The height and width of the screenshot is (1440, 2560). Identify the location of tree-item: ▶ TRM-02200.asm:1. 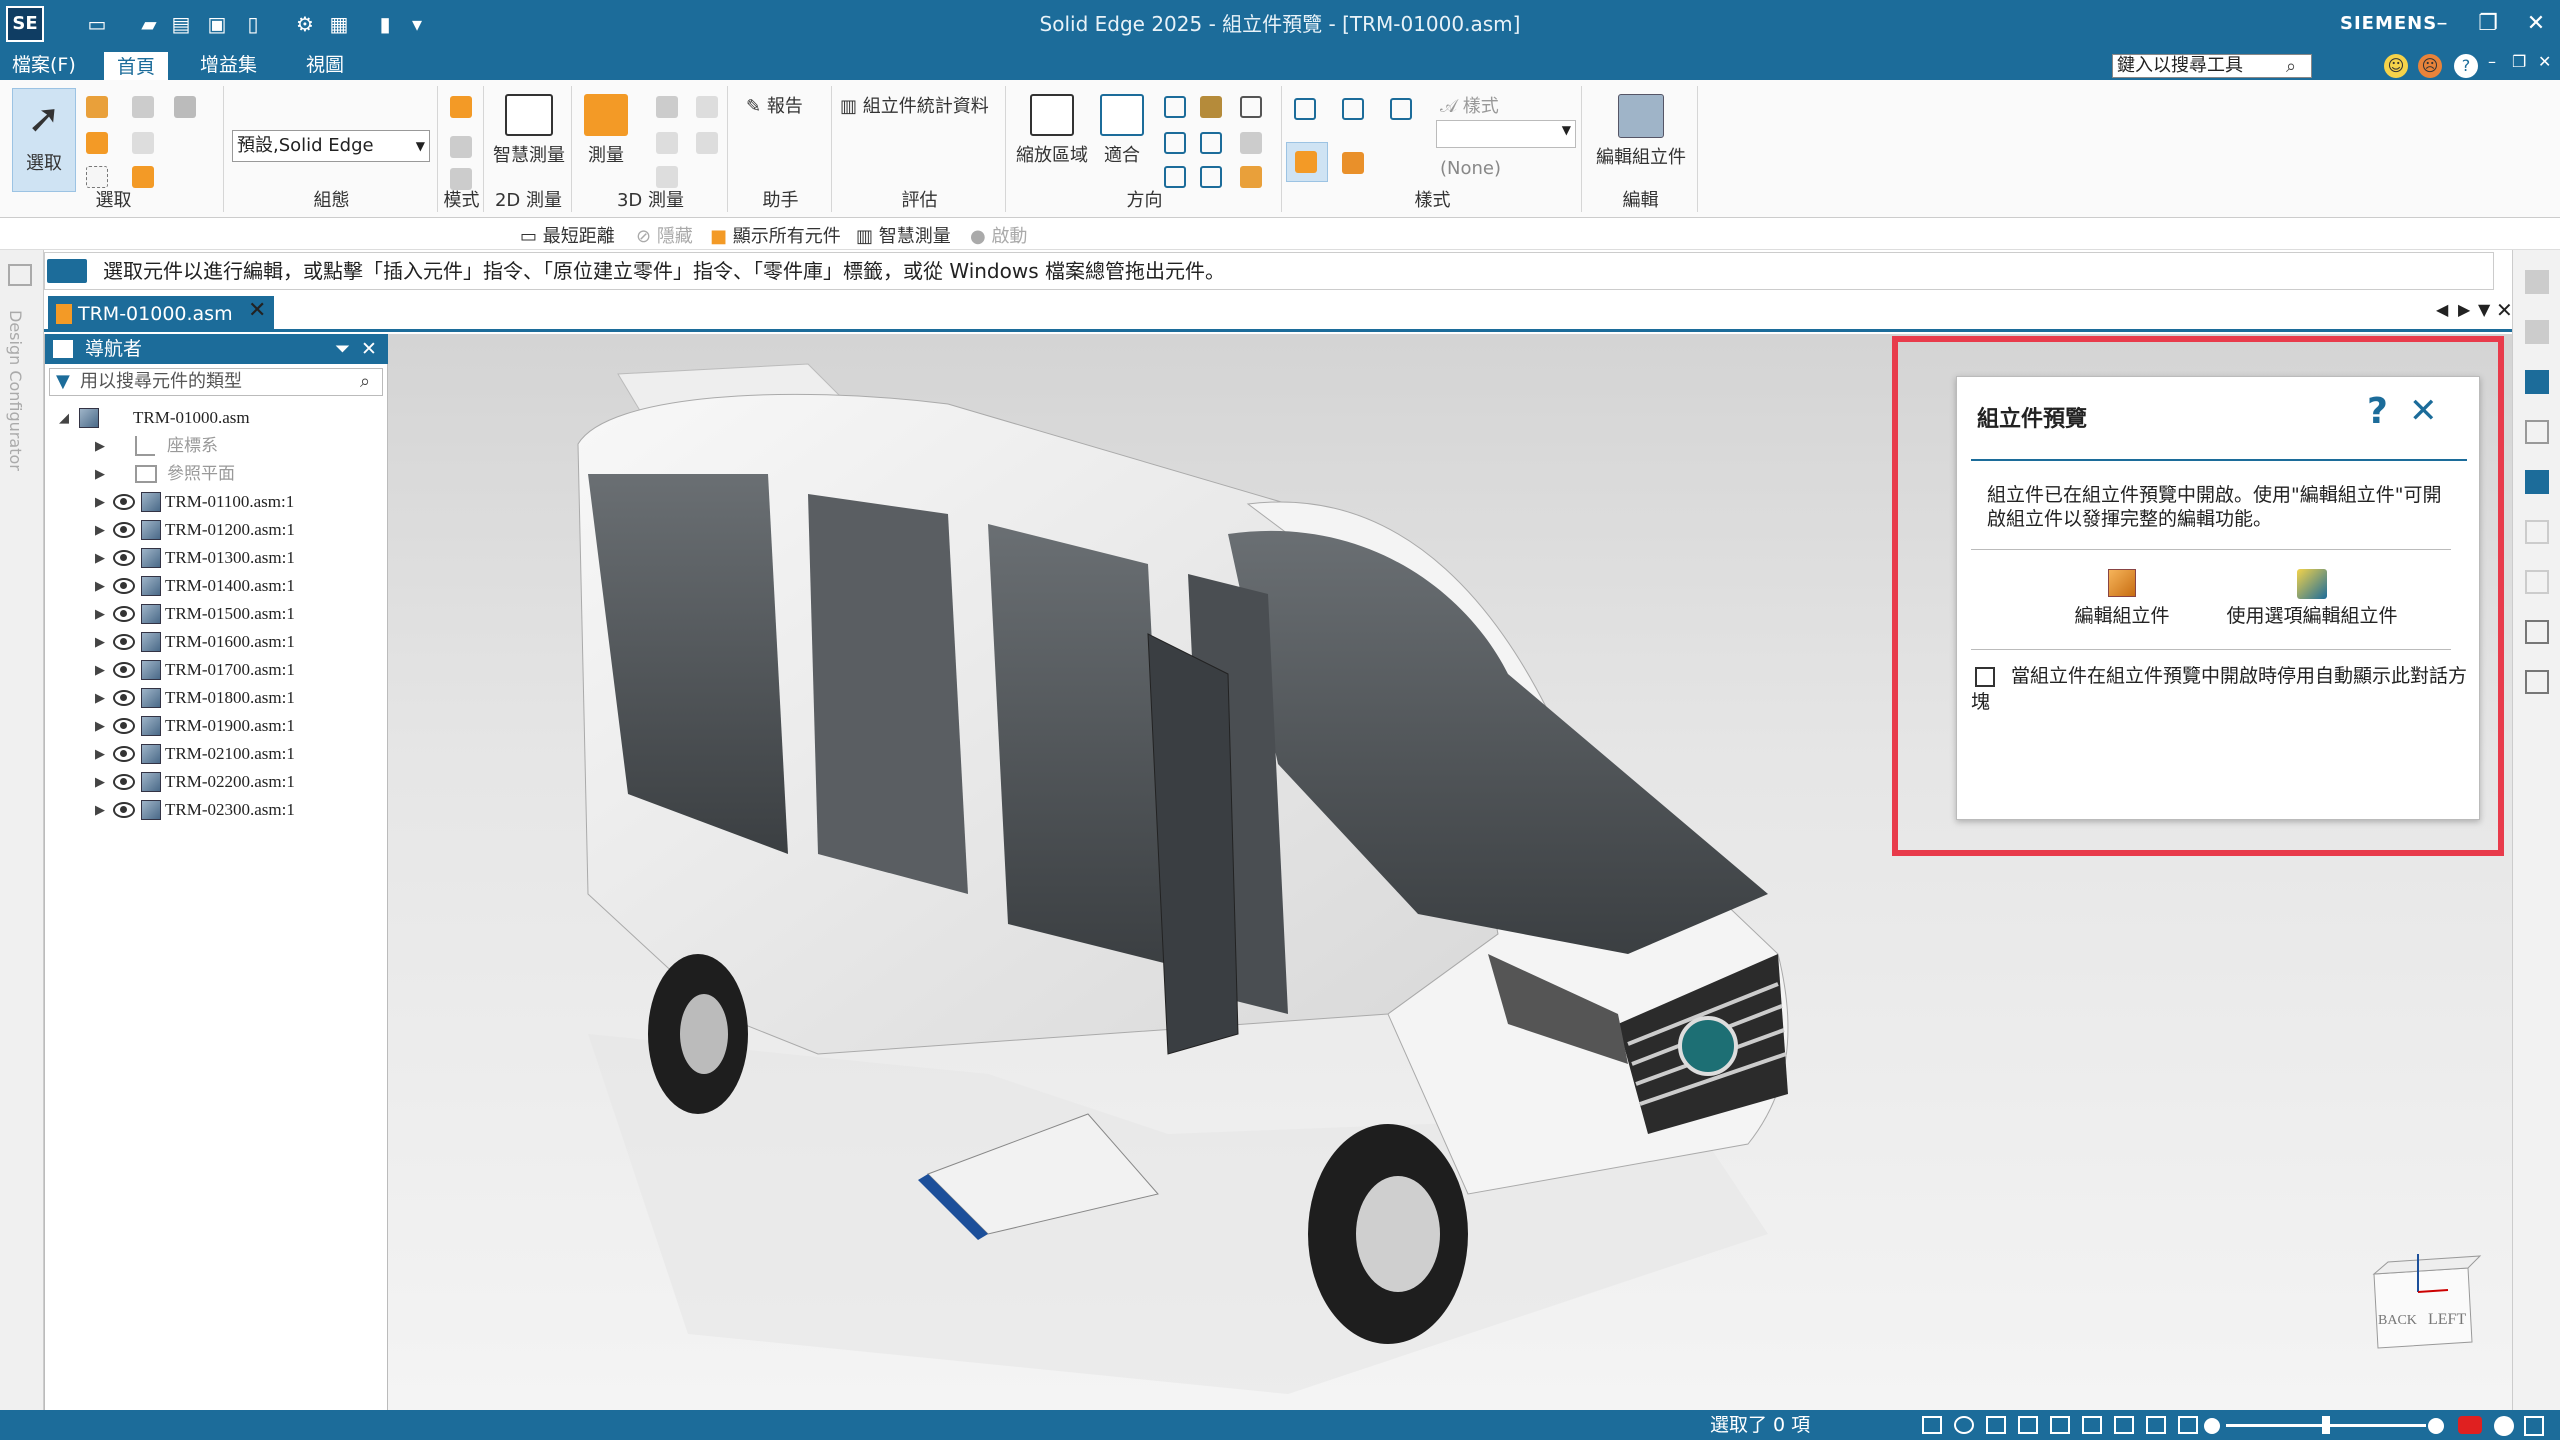
(215, 782).